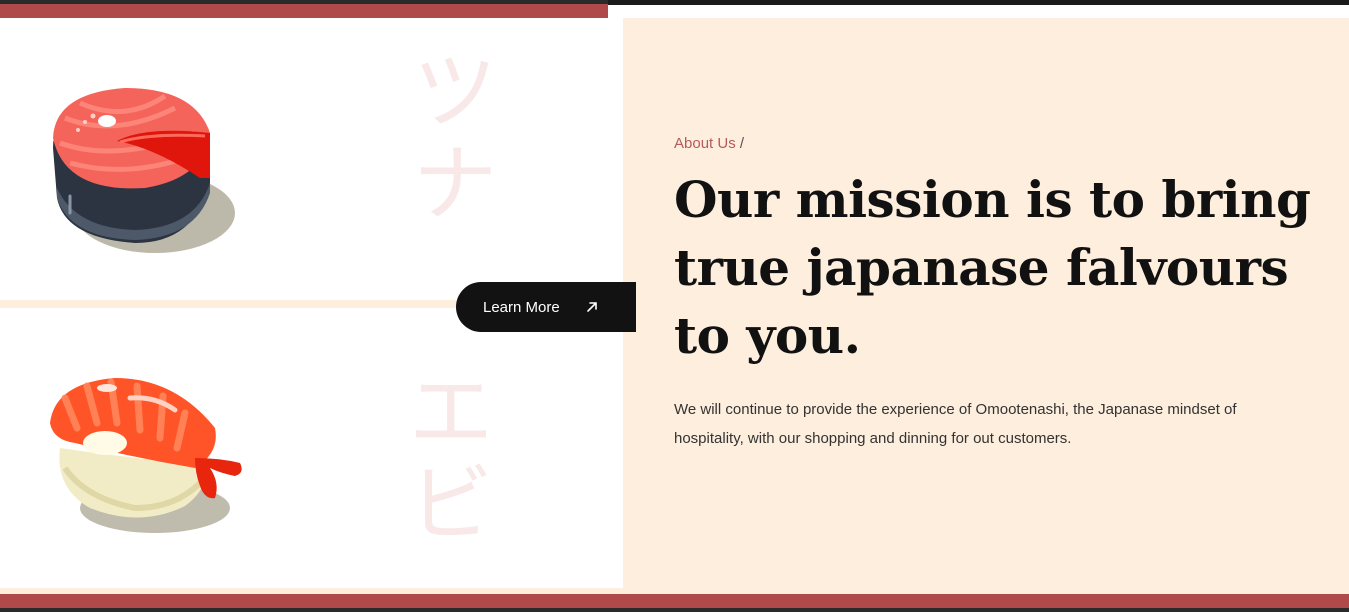  Describe the element at coordinates (146, 455) in the screenshot. I see `shrimp-nigiri-illustration` at that location.